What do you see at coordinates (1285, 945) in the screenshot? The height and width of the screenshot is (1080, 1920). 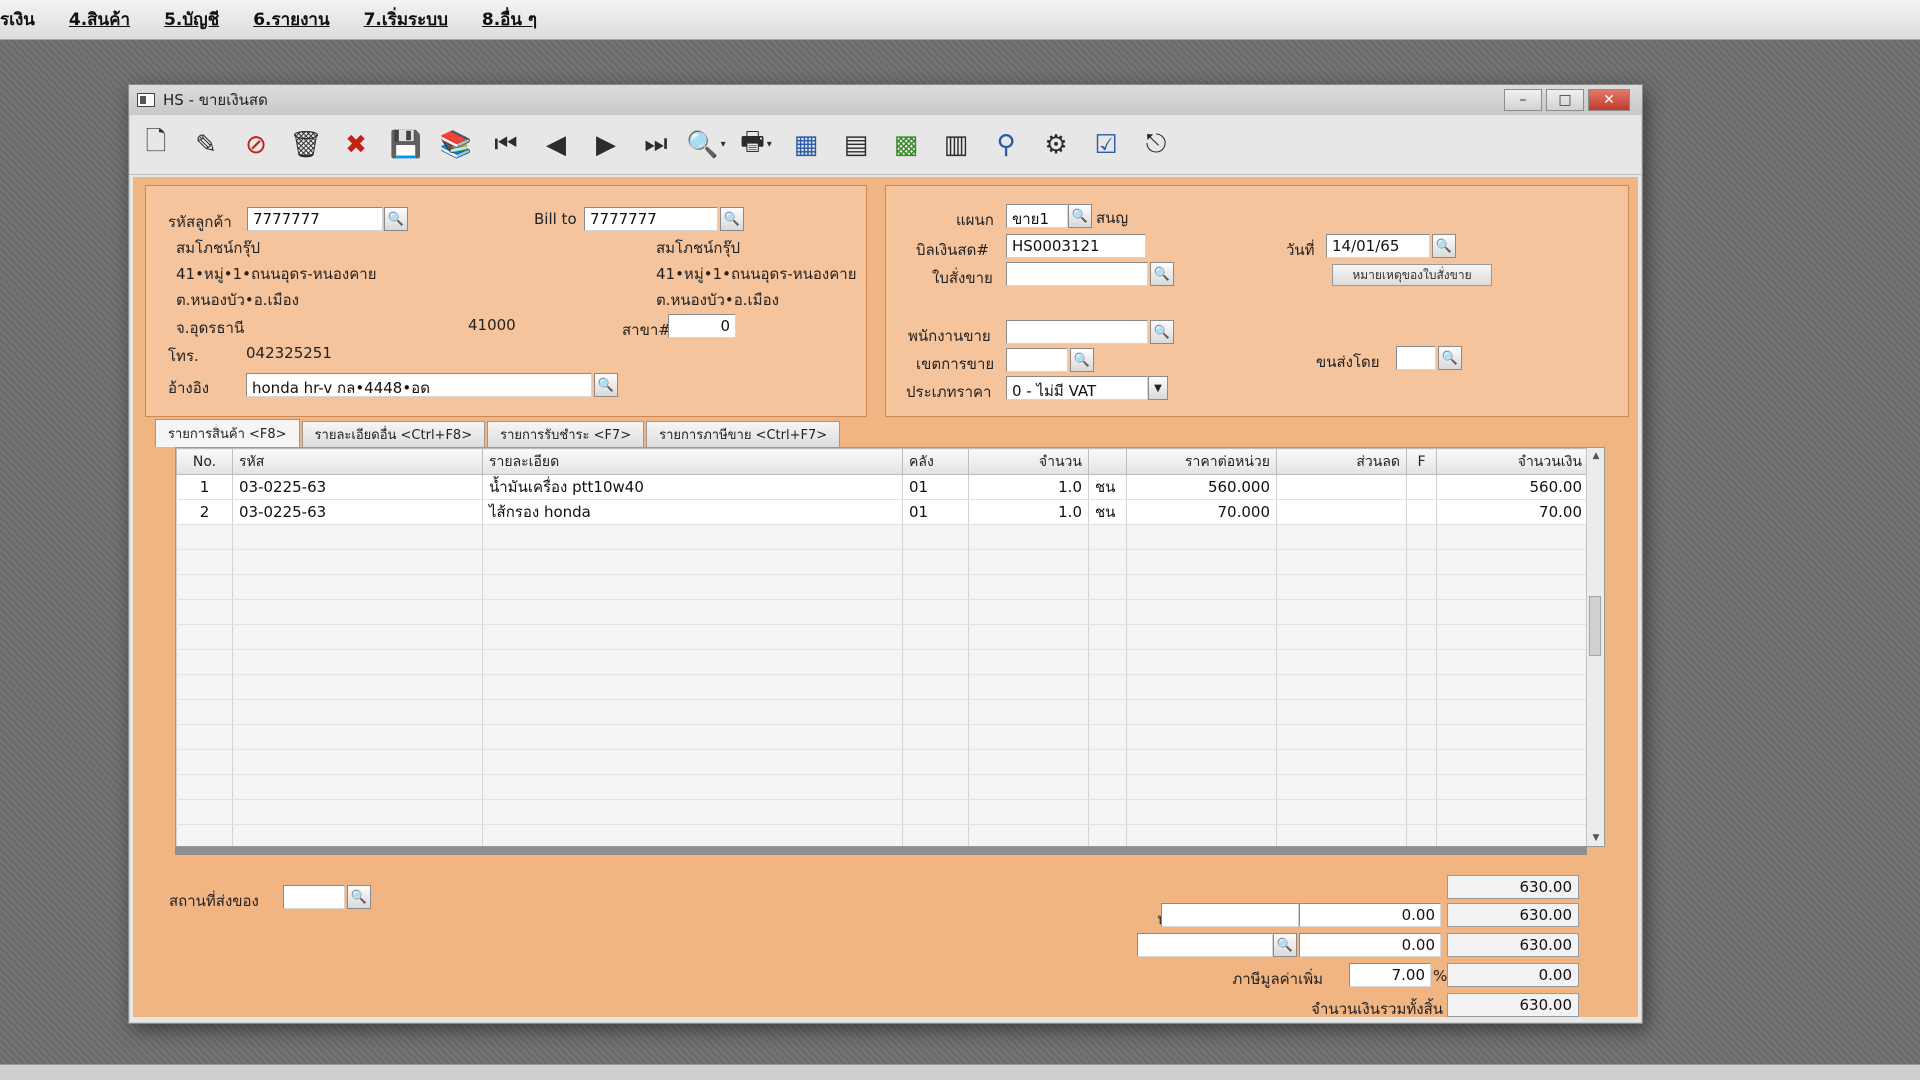 I see `deposit-search-icon: 🔍` at bounding box center [1285, 945].